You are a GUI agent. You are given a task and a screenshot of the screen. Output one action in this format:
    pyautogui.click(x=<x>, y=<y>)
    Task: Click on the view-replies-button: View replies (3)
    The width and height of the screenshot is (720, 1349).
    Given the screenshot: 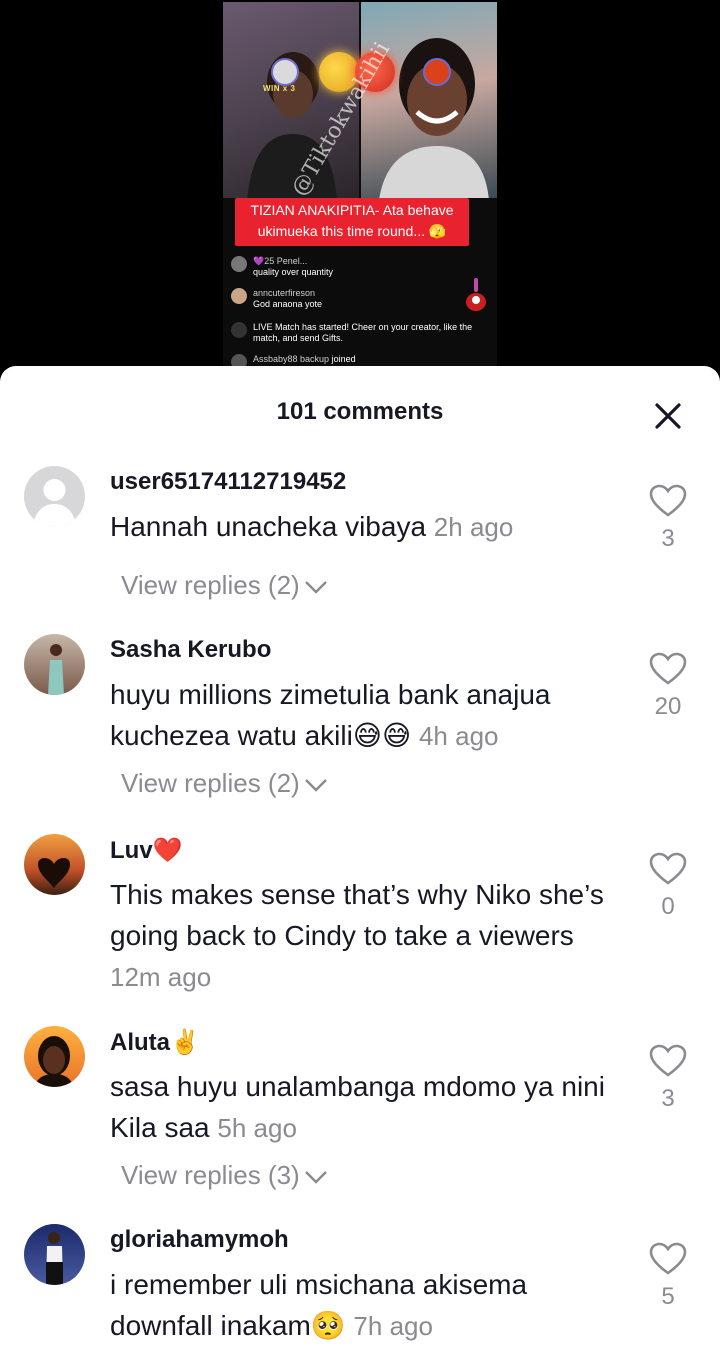 What is the action you would take?
    pyautogui.click(x=224, y=1175)
    